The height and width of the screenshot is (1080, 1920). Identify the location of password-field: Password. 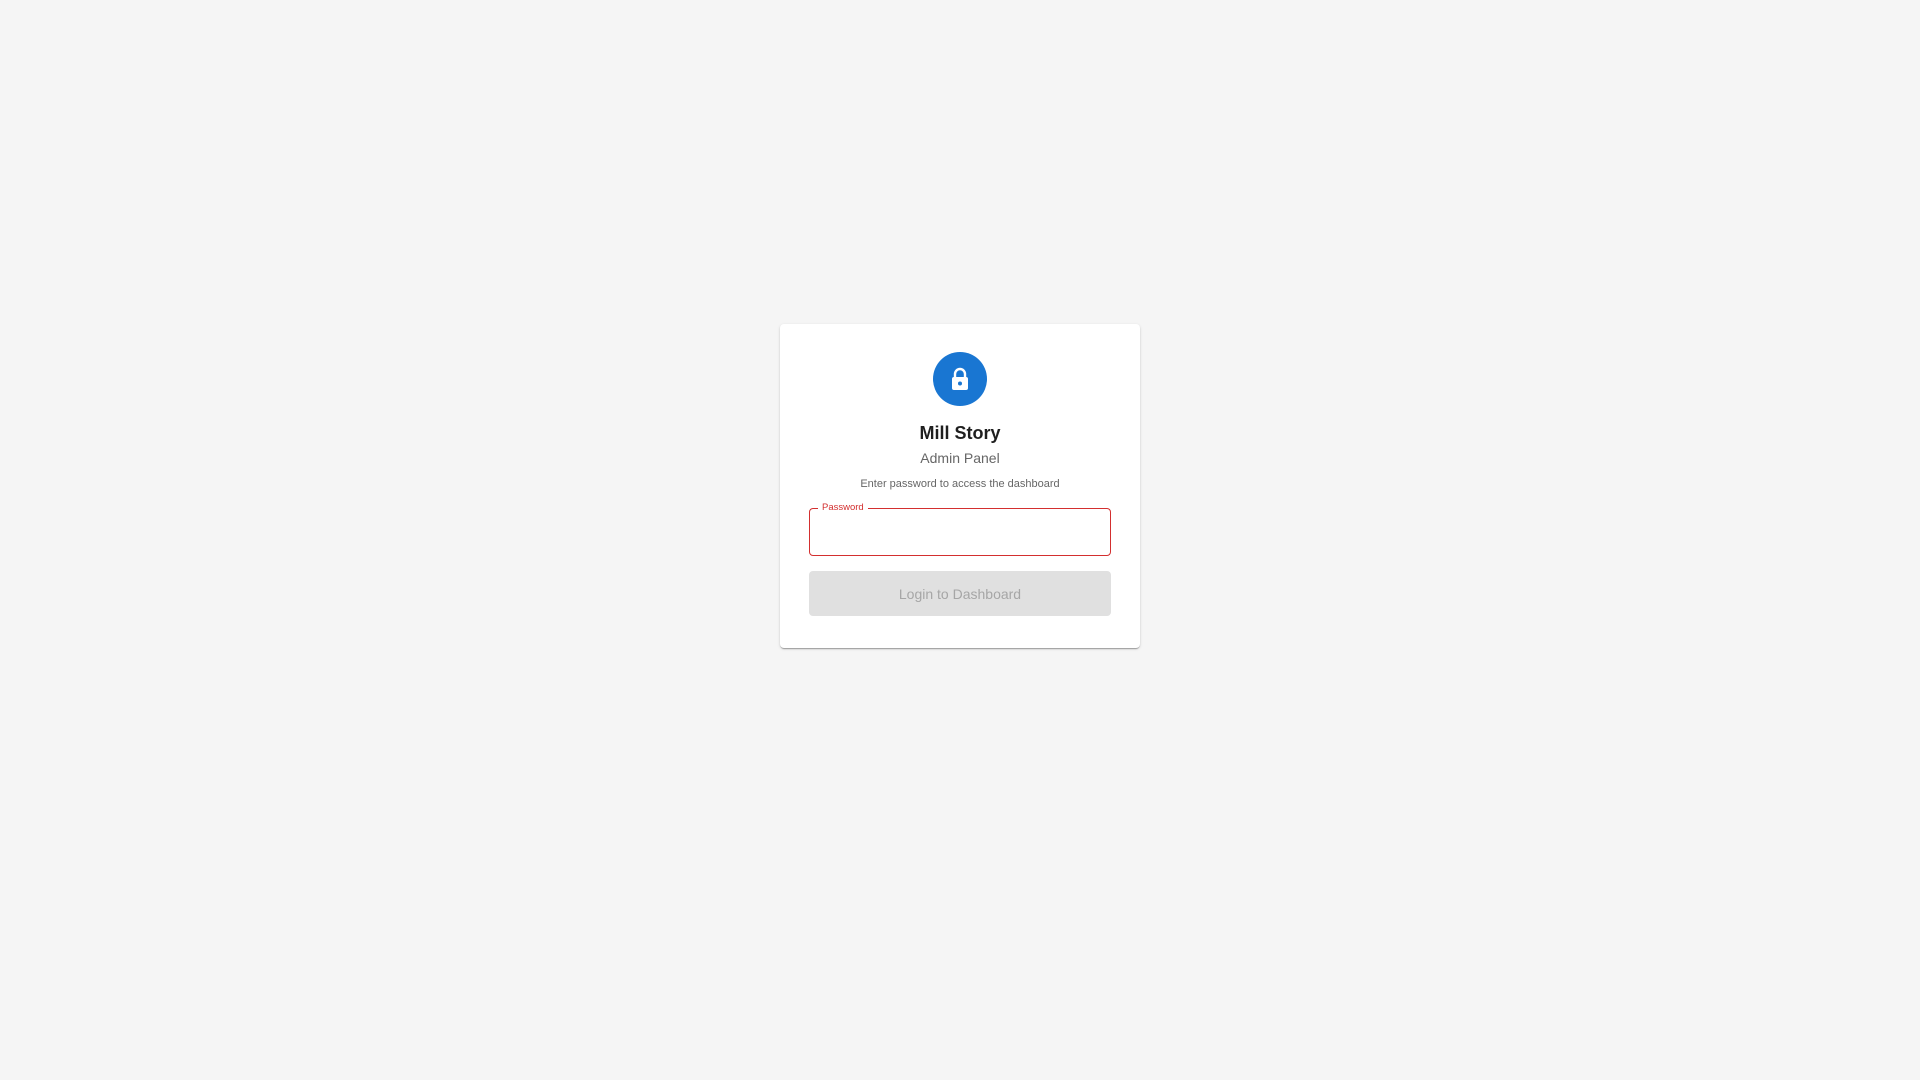
(960, 529).